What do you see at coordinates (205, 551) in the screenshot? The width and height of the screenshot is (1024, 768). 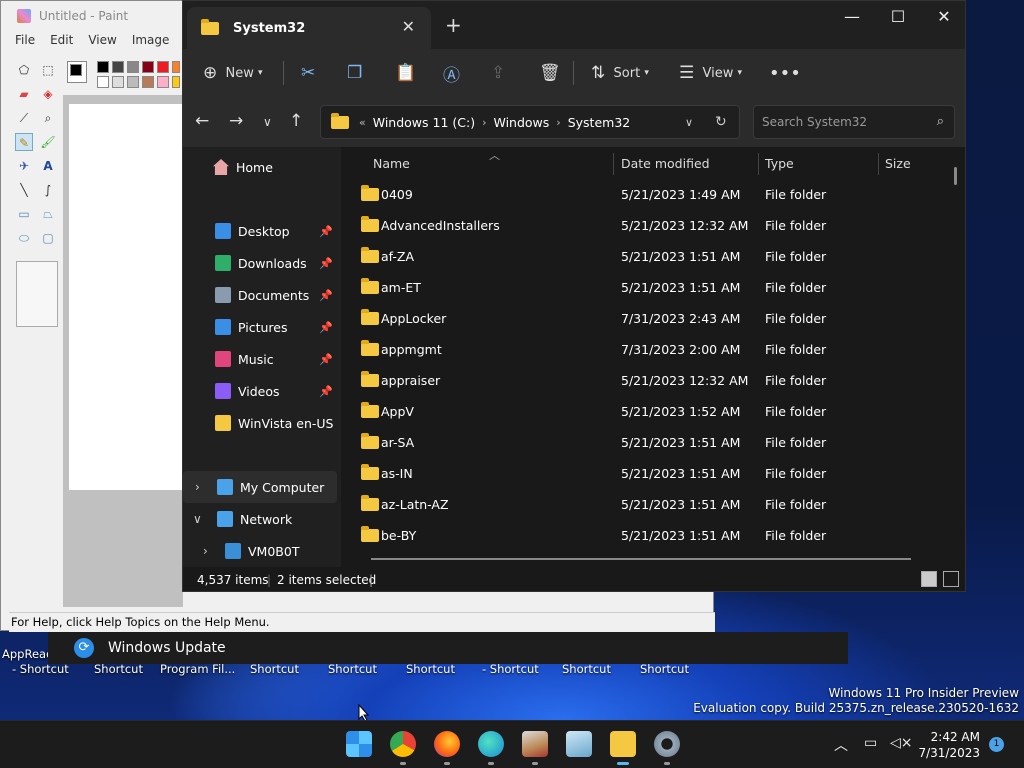 I see `expand-chevron-icon: ›` at bounding box center [205, 551].